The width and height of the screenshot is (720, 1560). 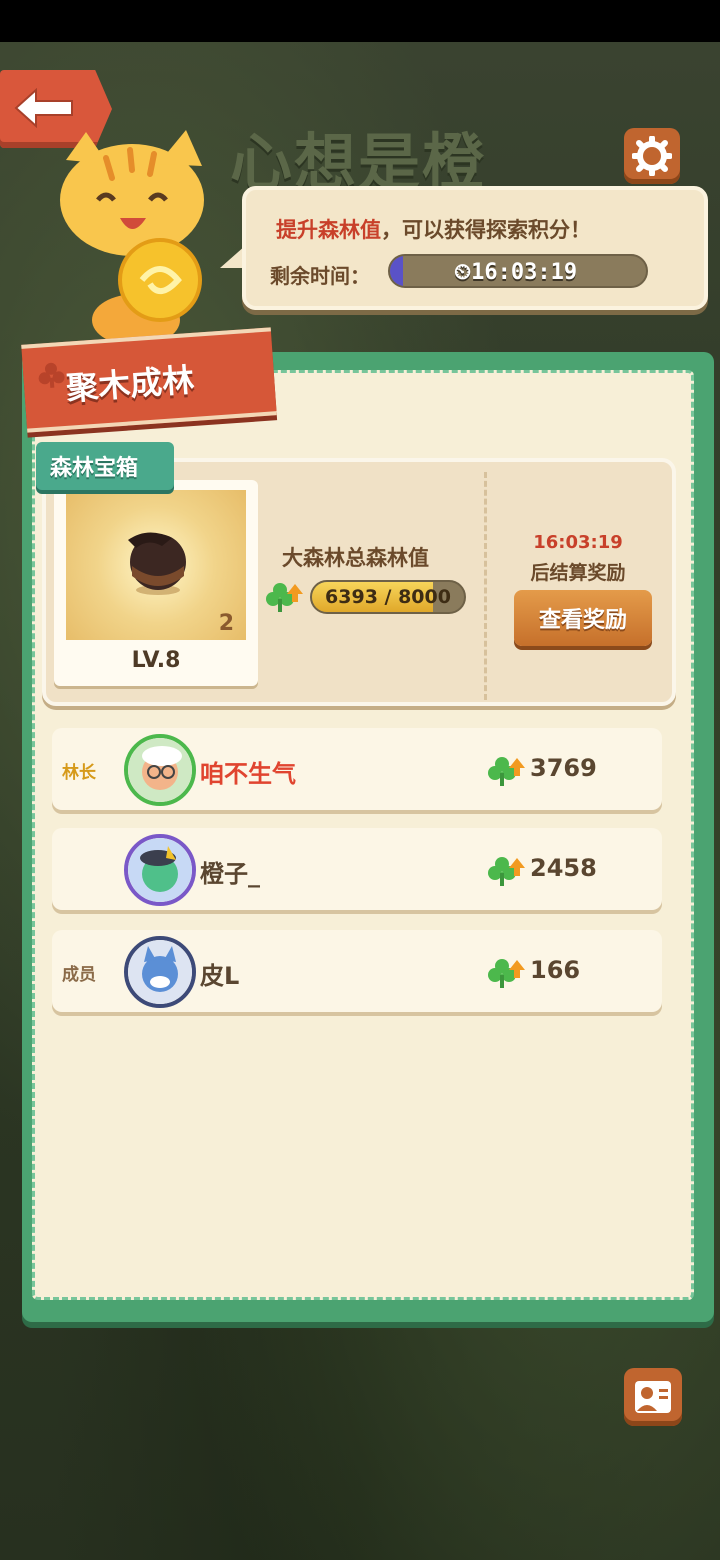 I want to click on chest-count: 2, so click(x=226, y=623).